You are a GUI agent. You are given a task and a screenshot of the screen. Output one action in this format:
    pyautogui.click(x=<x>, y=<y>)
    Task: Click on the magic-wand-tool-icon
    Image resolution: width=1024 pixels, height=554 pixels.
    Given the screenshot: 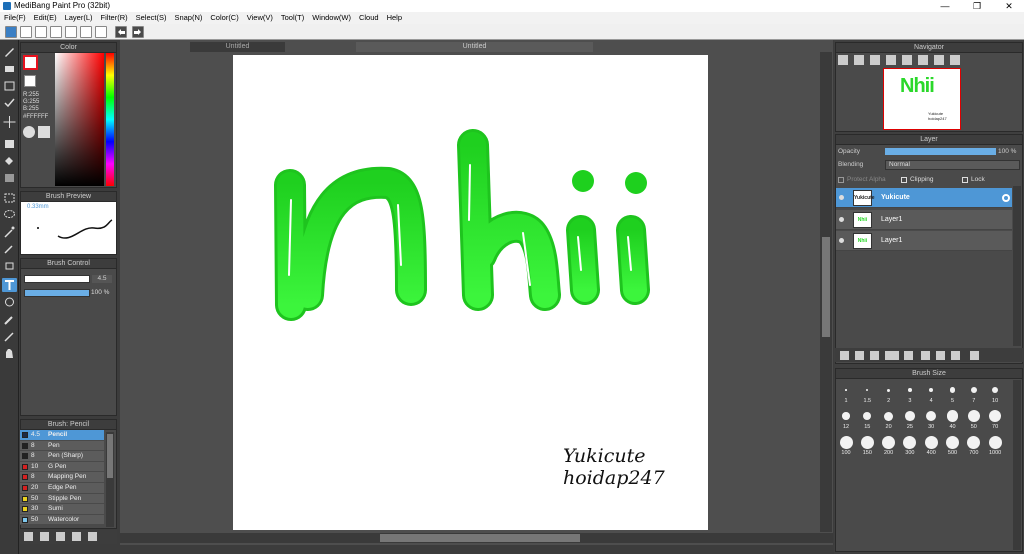 What is the action you would take?
    pyautogui.click(x=9, y=232)
    